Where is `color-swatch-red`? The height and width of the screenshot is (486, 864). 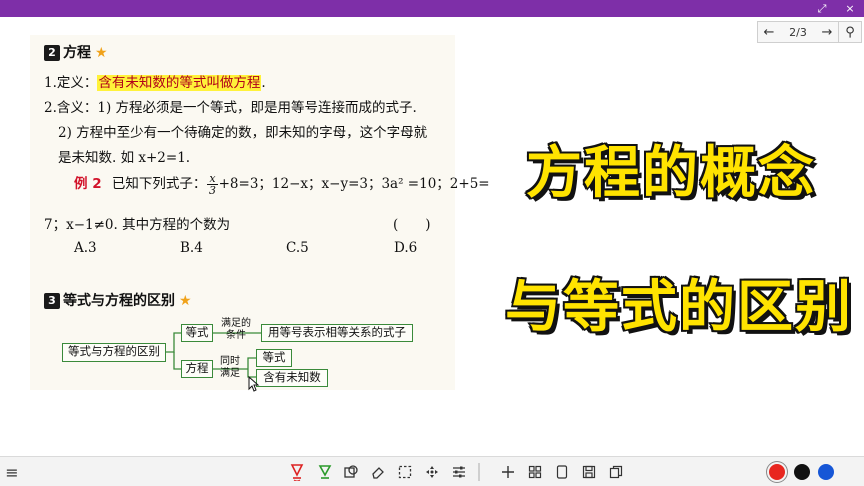
color-swatch-red is located at coordinates (777, 472).